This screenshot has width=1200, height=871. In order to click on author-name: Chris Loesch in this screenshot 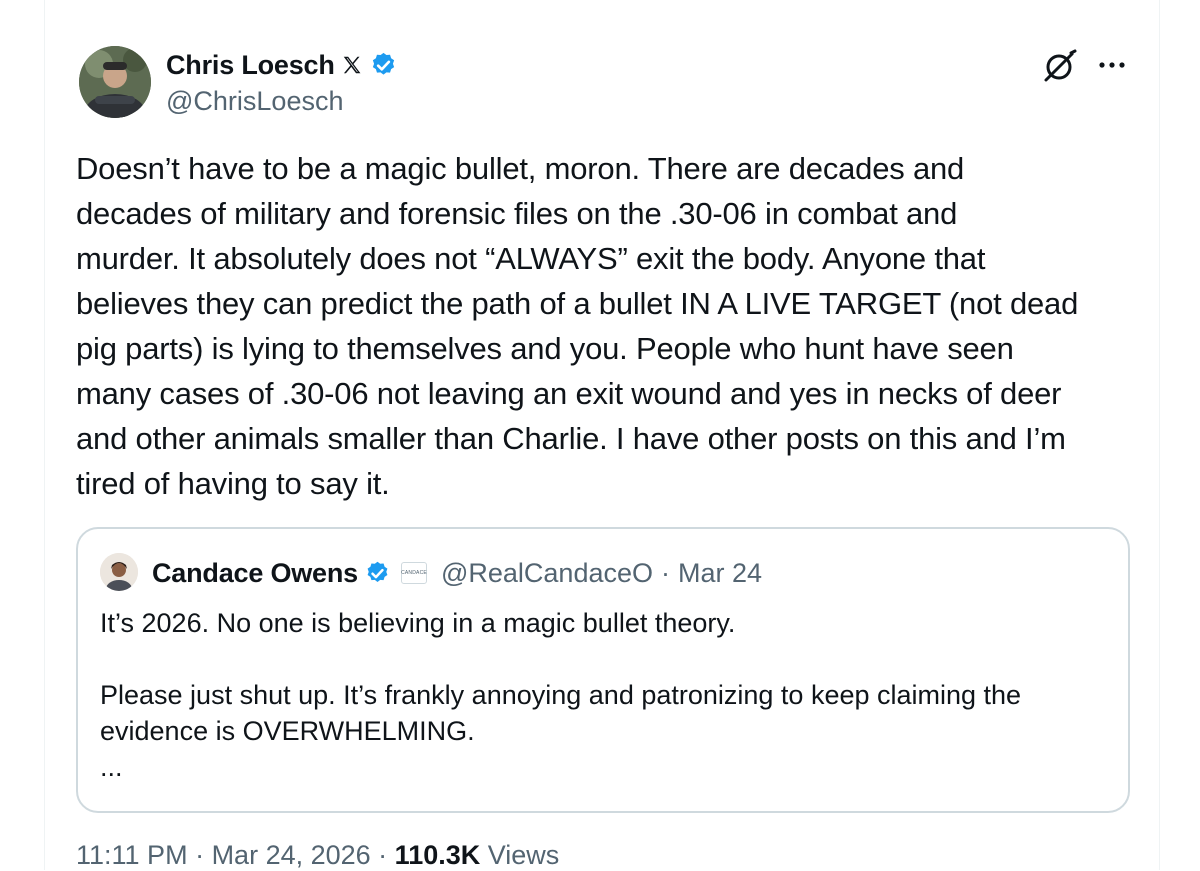, I will do `click(250, 65)`.